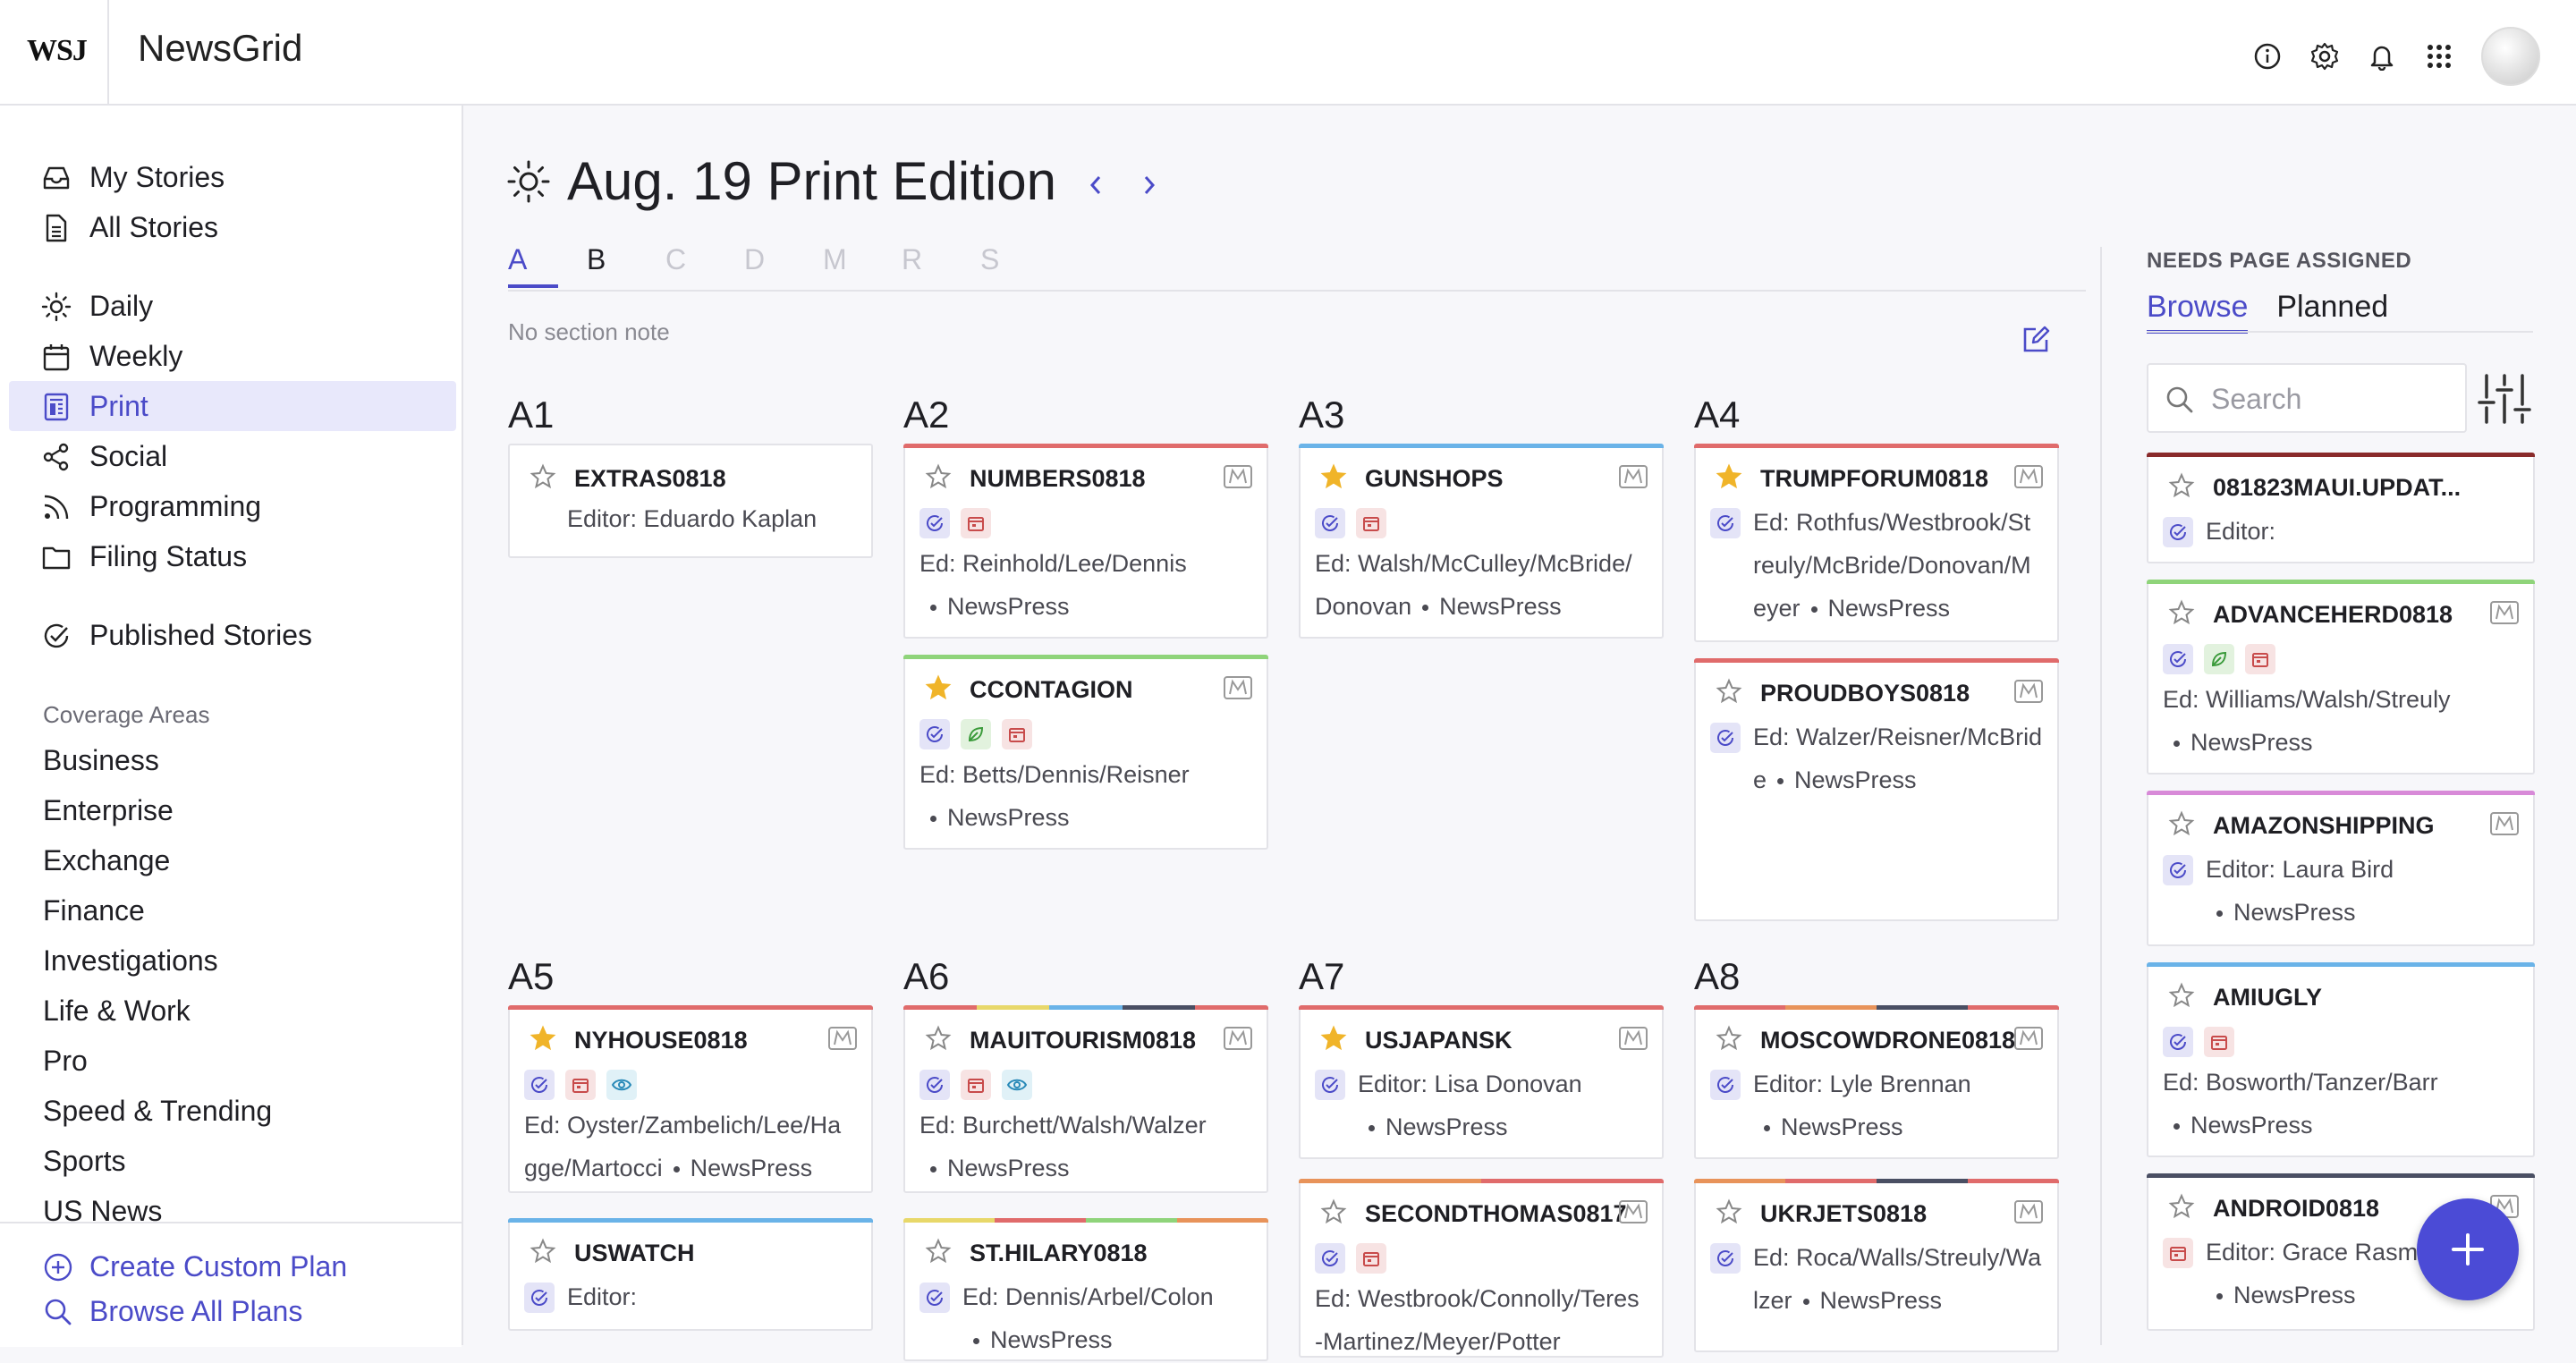  I want to click on browse-all-plans-link: Browse All Plans, so click(172, 1311).